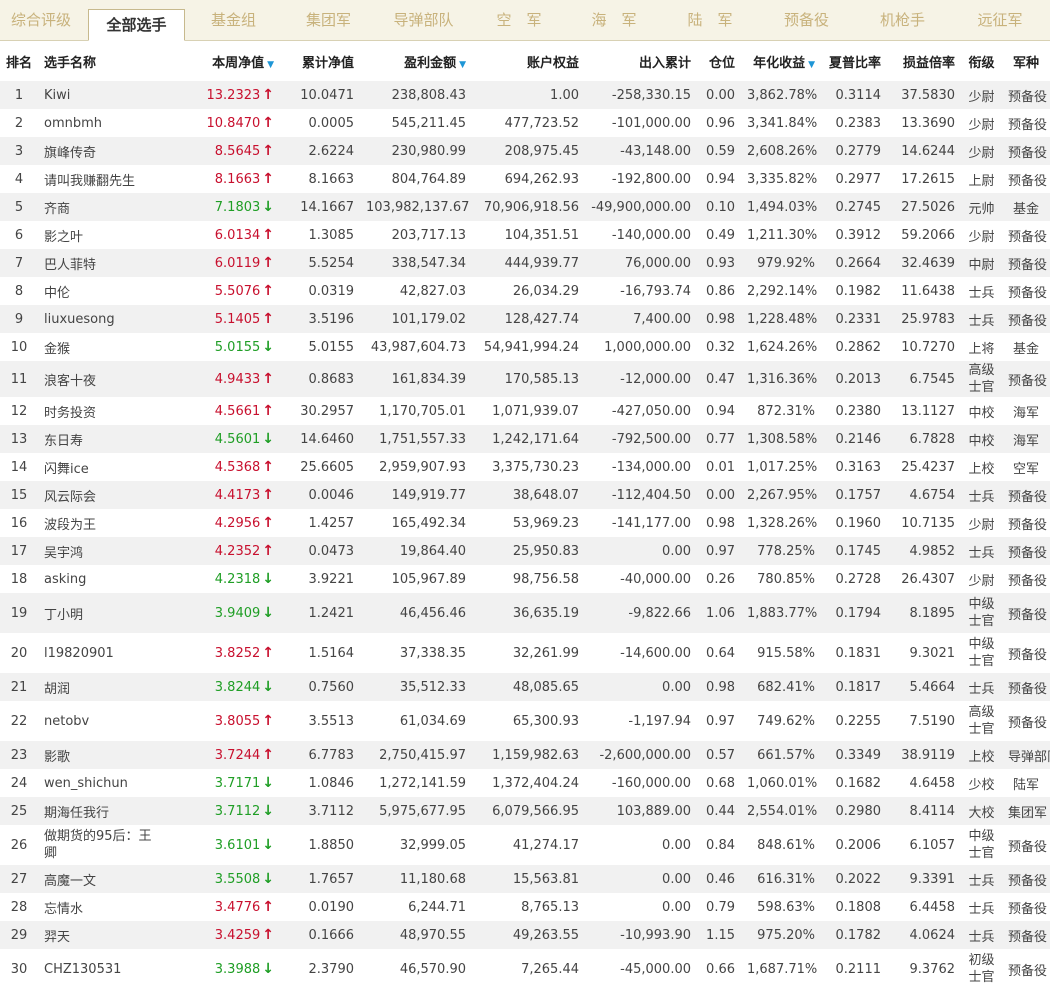 This screenshot has height=991, width=1050. Describe the element at coordinates (98, 935) in the screenshot. I see `name-cell: 羿天` at that location.